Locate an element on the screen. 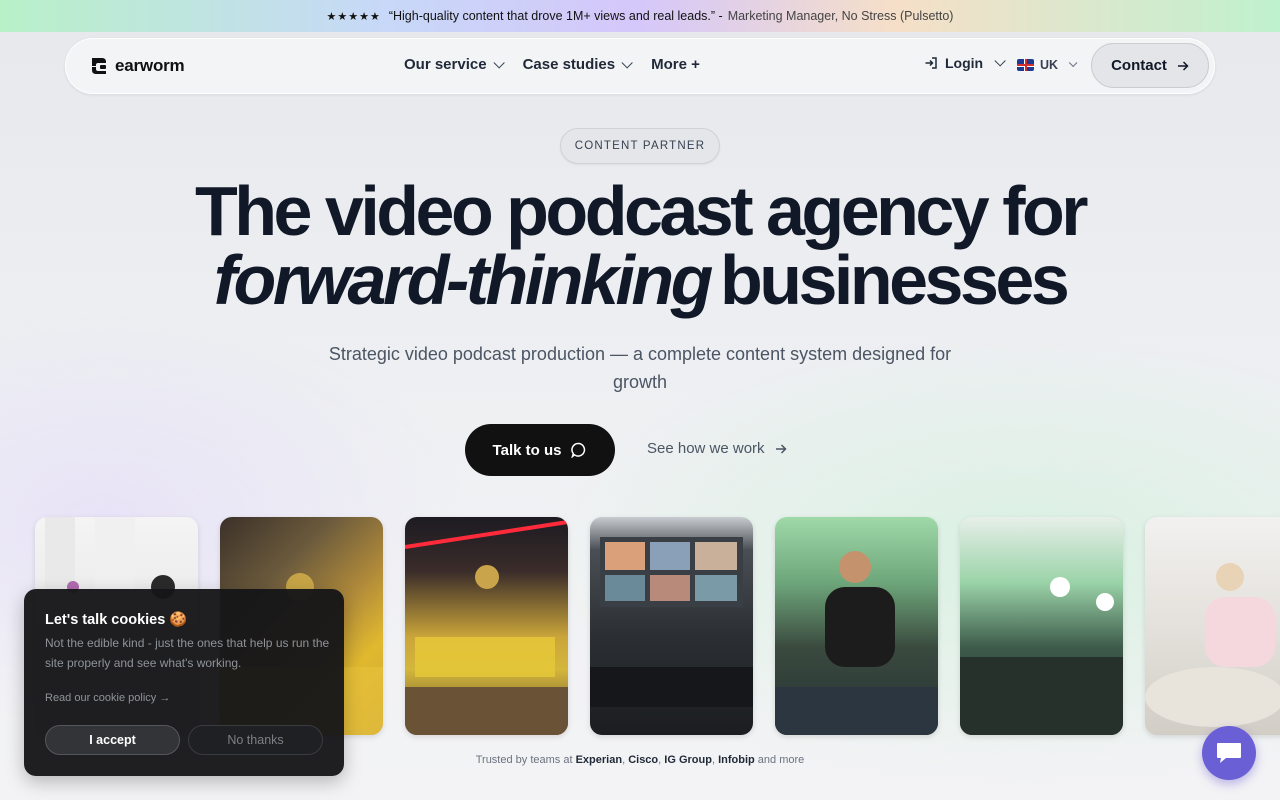 This screenshot has height=800, width=1280. trusted-prefix: Trusted by teams at is located at coordinates (524, 760).